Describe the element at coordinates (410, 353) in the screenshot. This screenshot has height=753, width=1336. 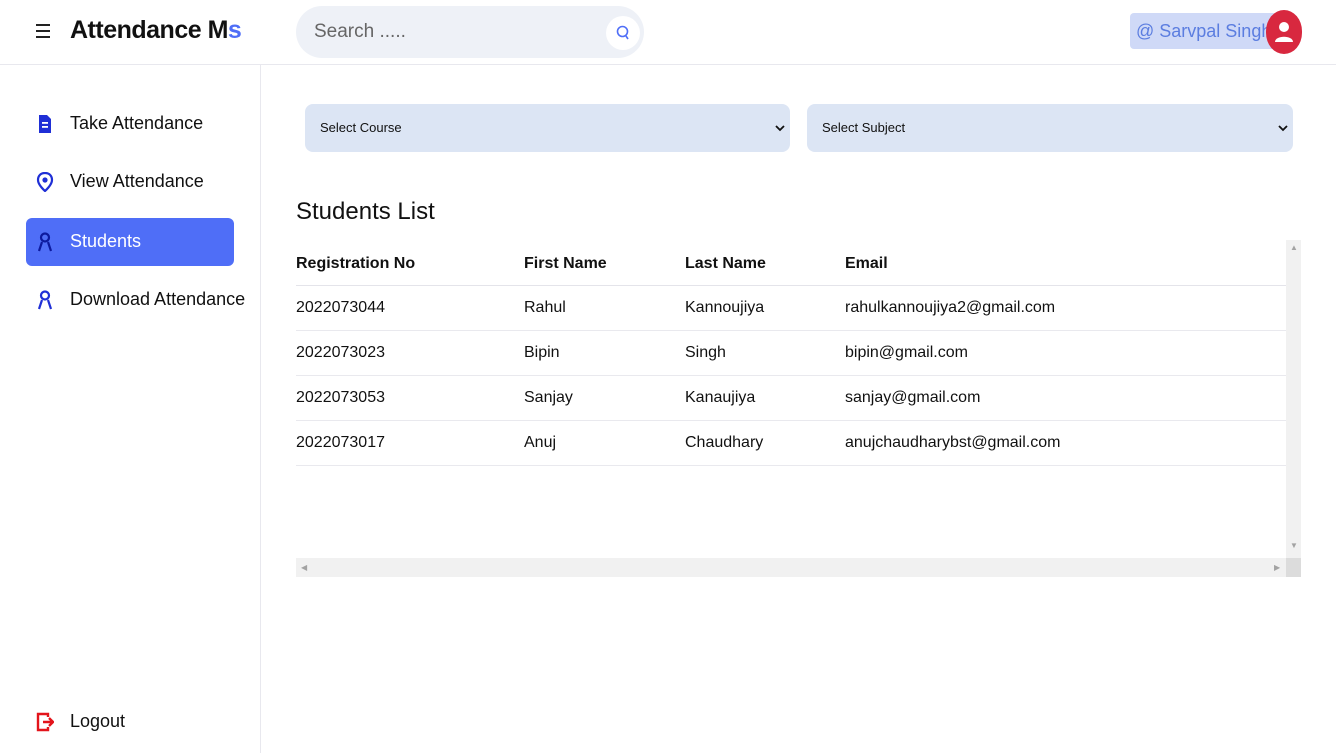
I see `table-cell: 2022073023` at that location.